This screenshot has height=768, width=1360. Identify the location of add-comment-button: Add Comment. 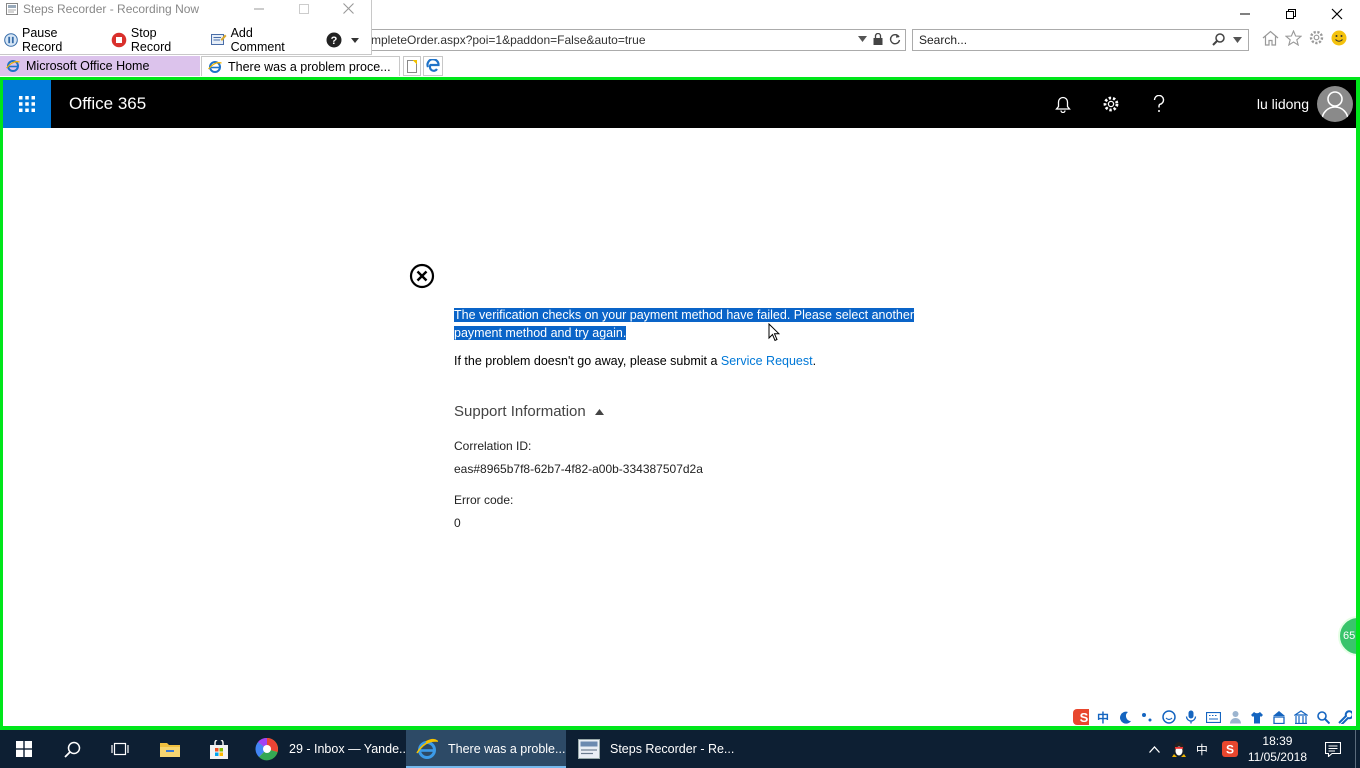
(257, 40).